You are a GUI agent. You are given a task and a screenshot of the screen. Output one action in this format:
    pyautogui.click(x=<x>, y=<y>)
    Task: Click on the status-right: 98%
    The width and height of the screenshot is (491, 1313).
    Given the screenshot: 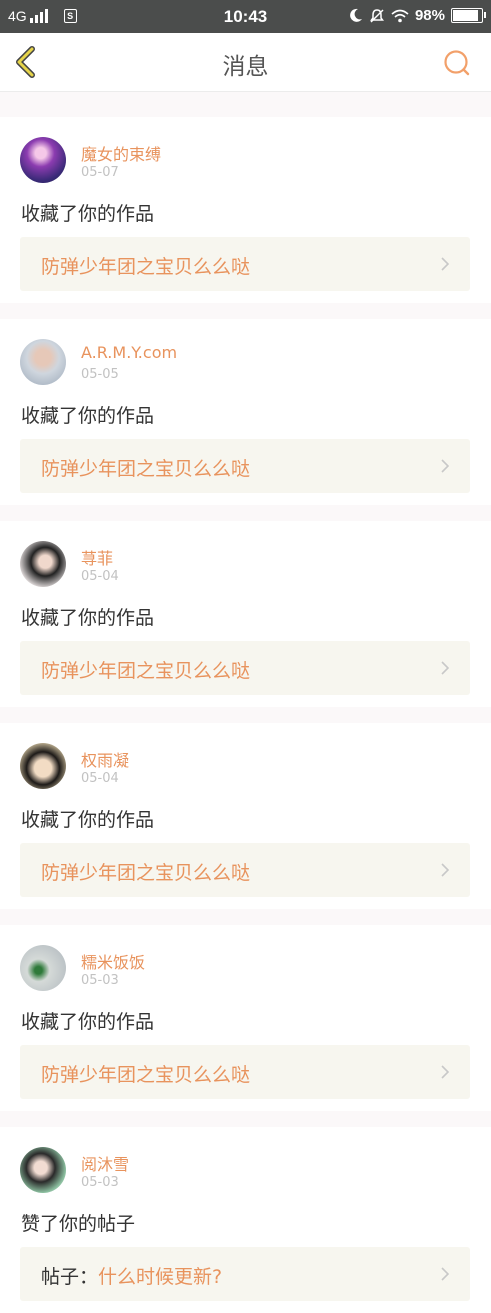 What is the action you would take?
    pyautogui.click(x=417, y=15)
    